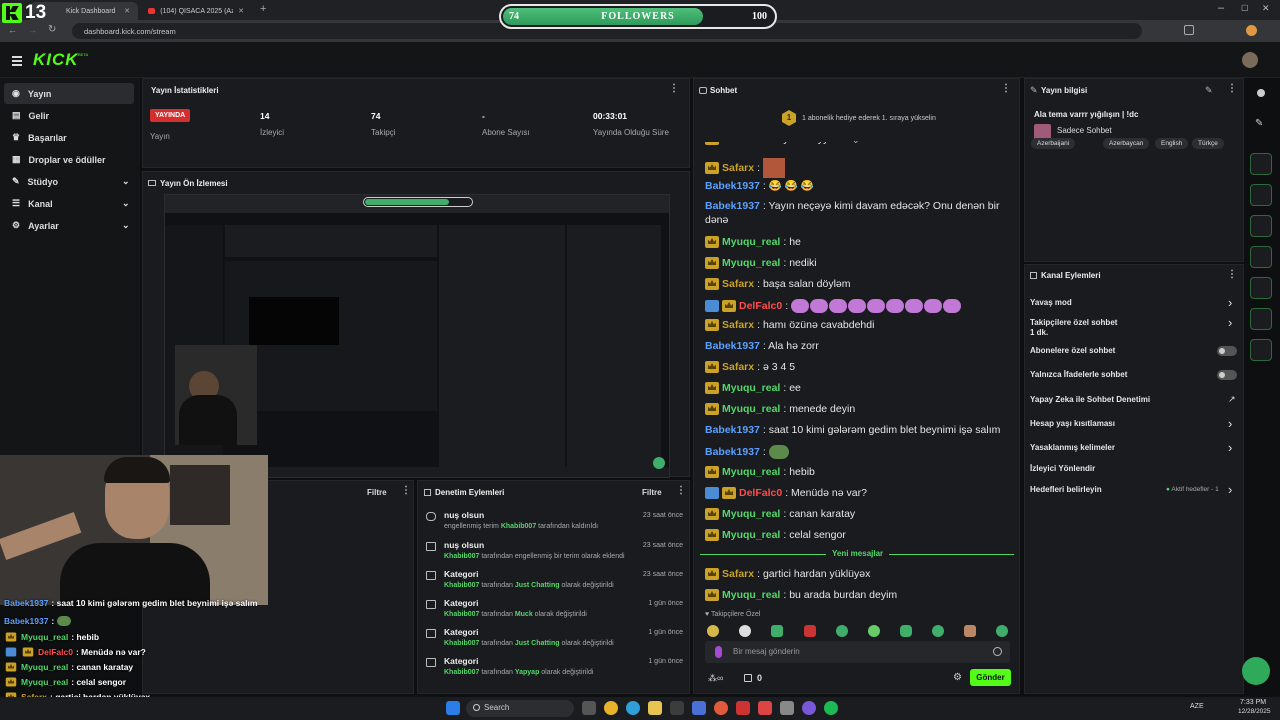 This screenshot has width=1280, height=720. I want to click on camera-icon, so click(1261, 164).